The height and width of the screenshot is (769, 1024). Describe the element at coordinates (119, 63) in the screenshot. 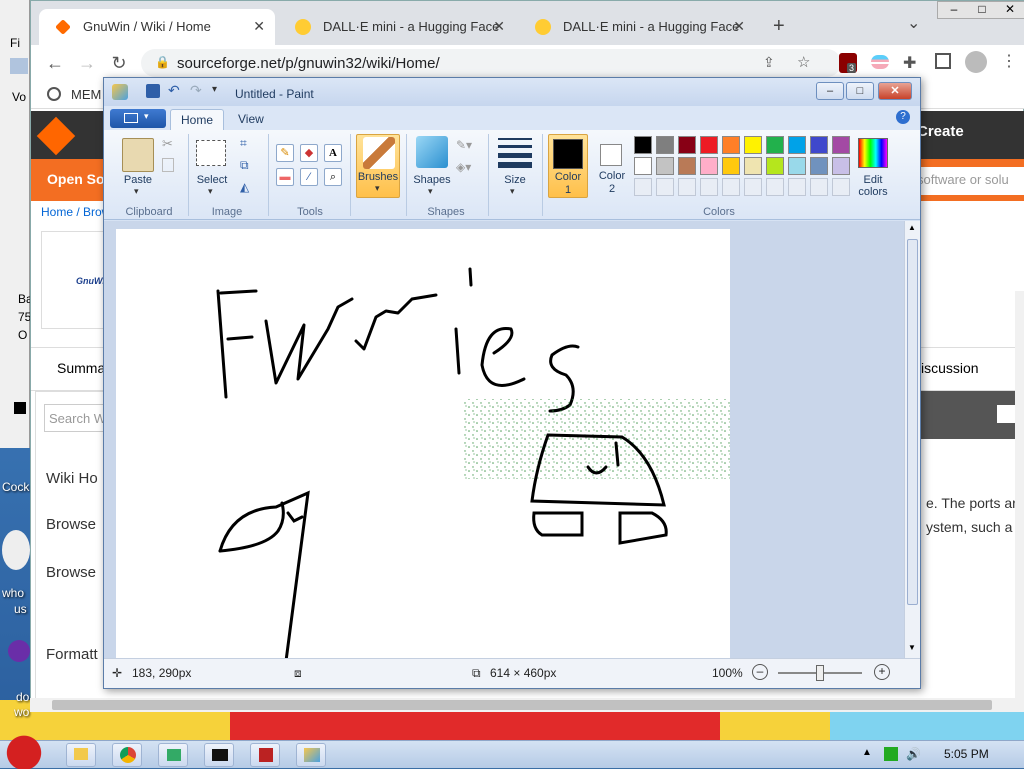

I see `reload-button: ↻` at that location.